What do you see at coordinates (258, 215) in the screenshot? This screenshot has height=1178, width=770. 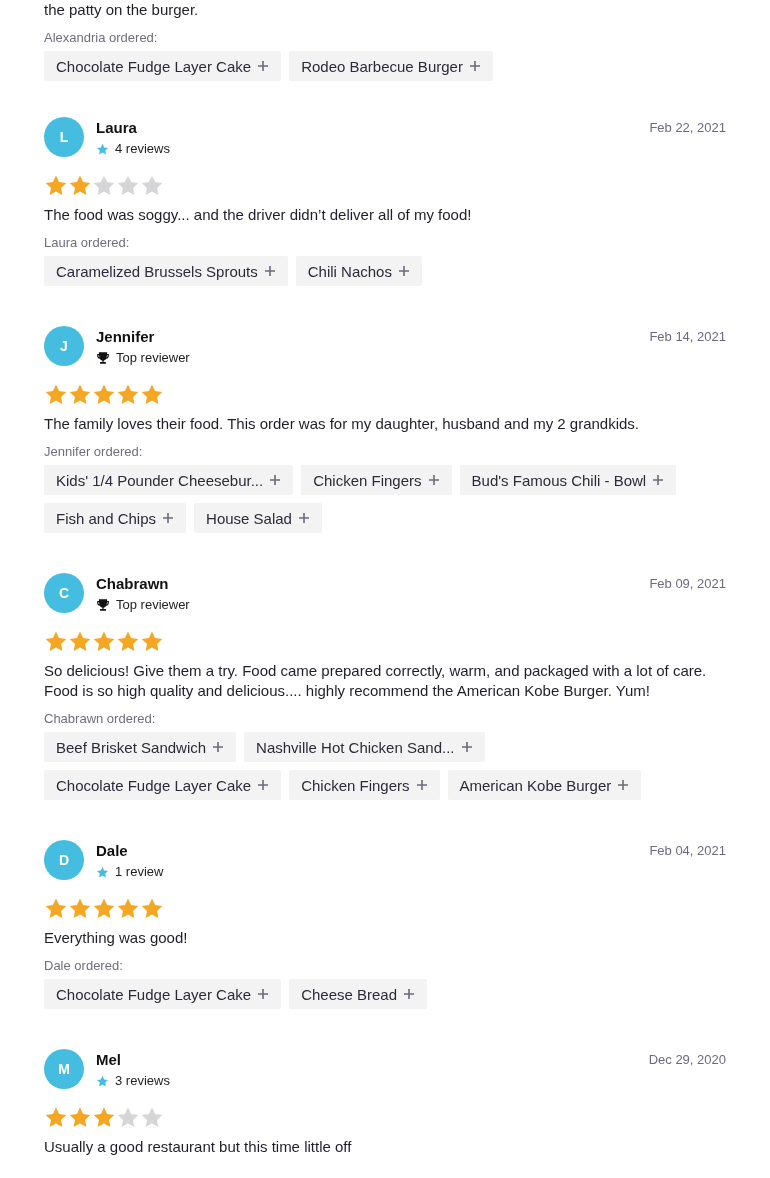 I see `review-text: The food was soggy... and the driver didn’t deliver all of my food!` at bounding box center [258, 215].